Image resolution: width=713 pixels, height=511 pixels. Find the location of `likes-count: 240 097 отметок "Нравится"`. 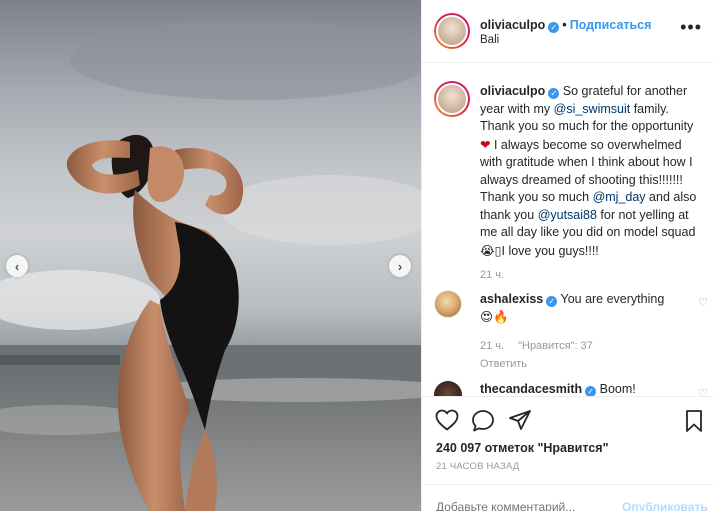

likes-count: 240 097 отметок "Нравится" is located at coordinates (522, 448).